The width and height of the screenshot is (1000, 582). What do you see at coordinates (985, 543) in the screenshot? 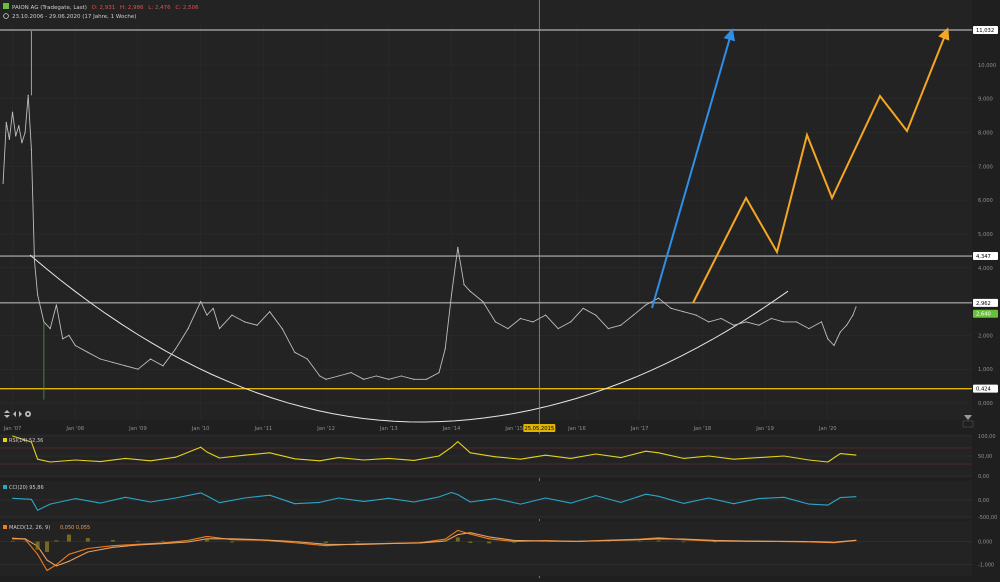
I see `indicator-tick-label: 0,000` at bounding box center [985, 543].